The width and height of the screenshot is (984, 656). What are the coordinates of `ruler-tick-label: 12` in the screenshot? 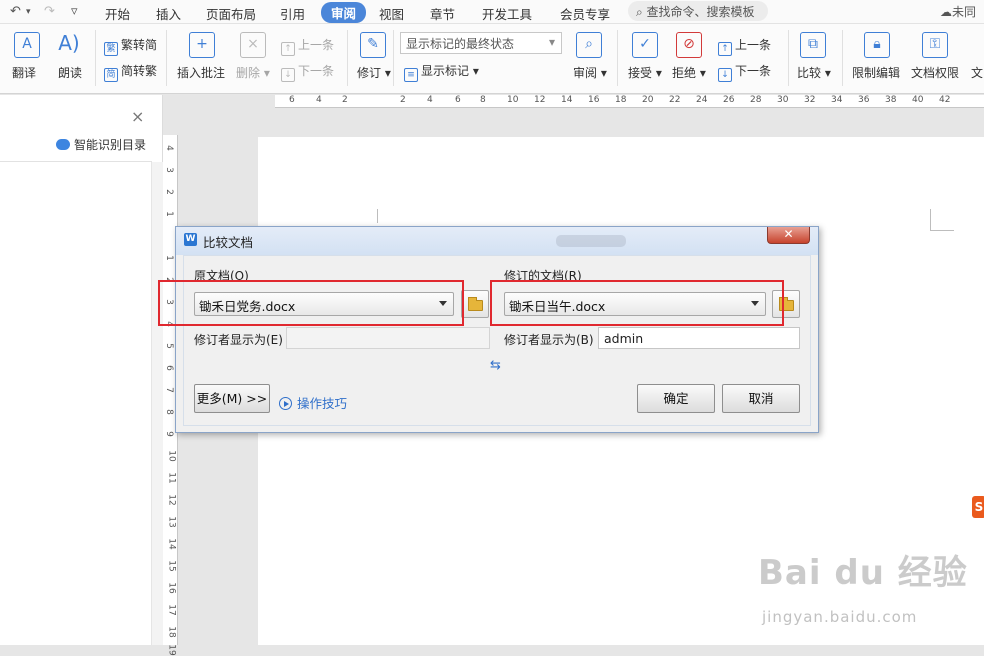 It's located at (171, 500).